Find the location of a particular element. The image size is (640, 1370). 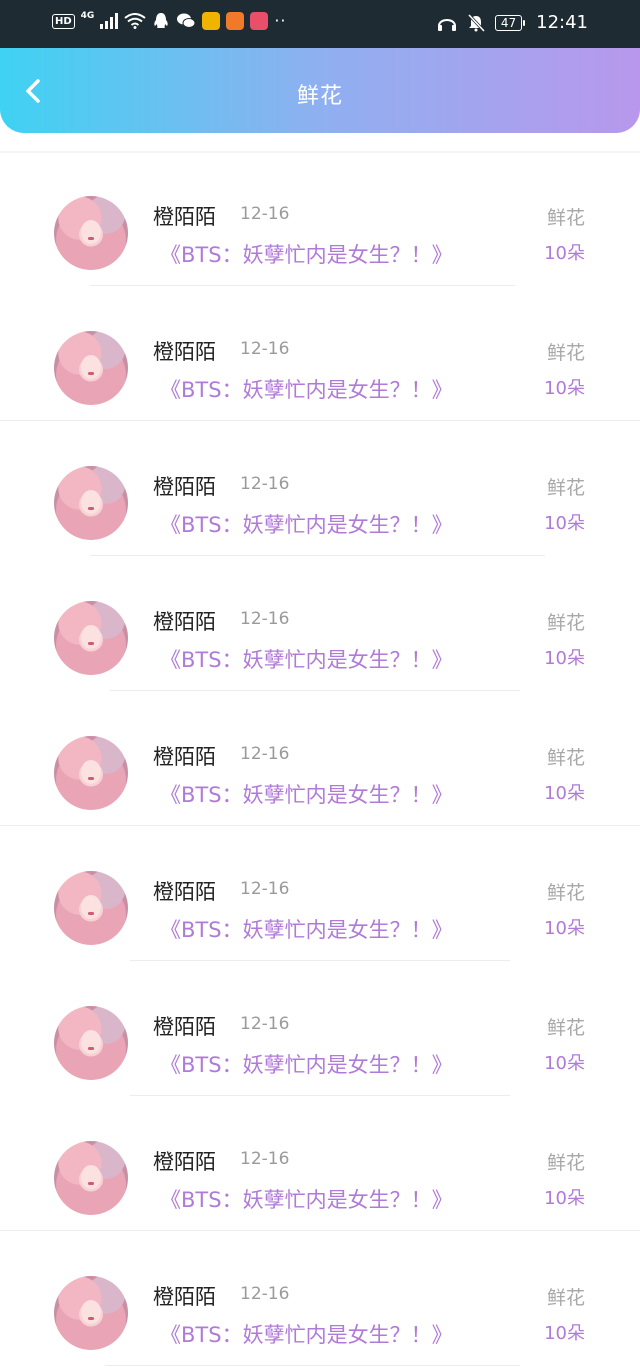

status-right: 47 12:41 is located at coordinates (512, 22).